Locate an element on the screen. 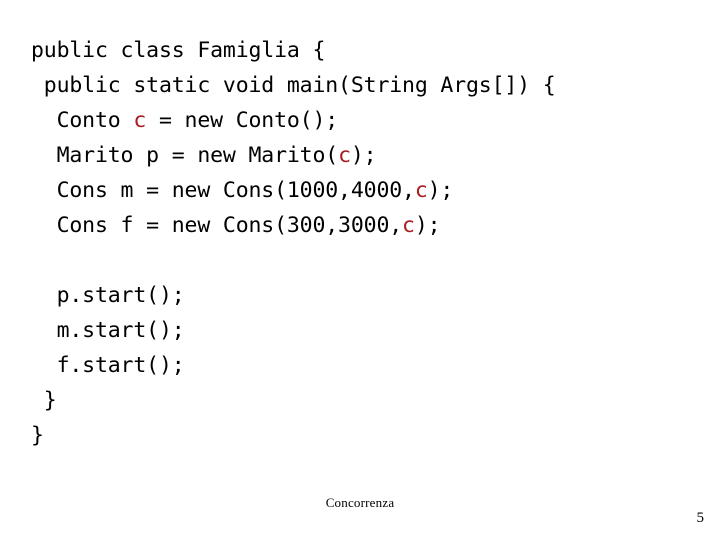  code-token: public class Famiglia { is located at coordinates (178, 50).